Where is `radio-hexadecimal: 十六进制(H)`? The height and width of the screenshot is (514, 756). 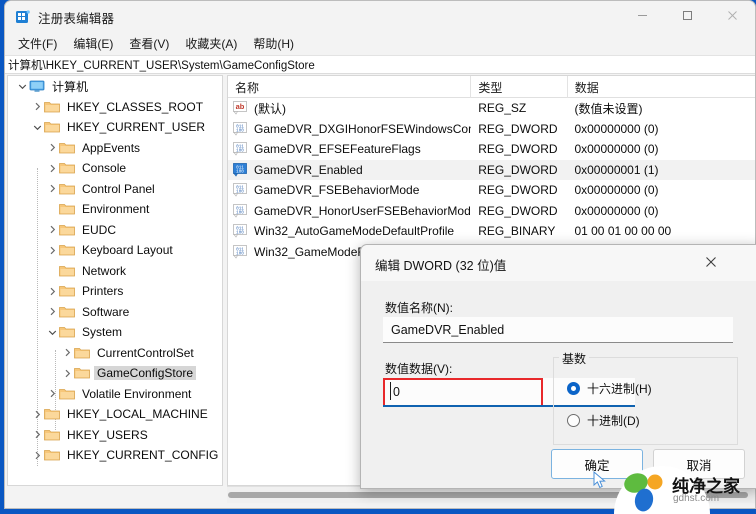
radio-hexadecimal: 十六进制(H) is located at coordinates (609, 388).